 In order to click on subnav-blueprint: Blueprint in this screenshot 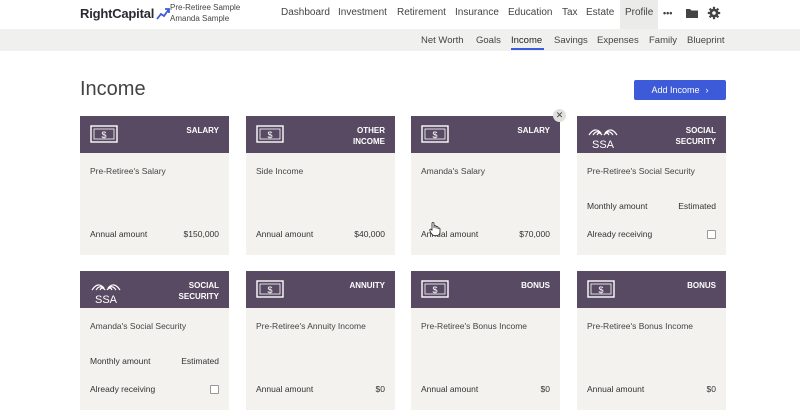, I will do `click(706, 40)`.